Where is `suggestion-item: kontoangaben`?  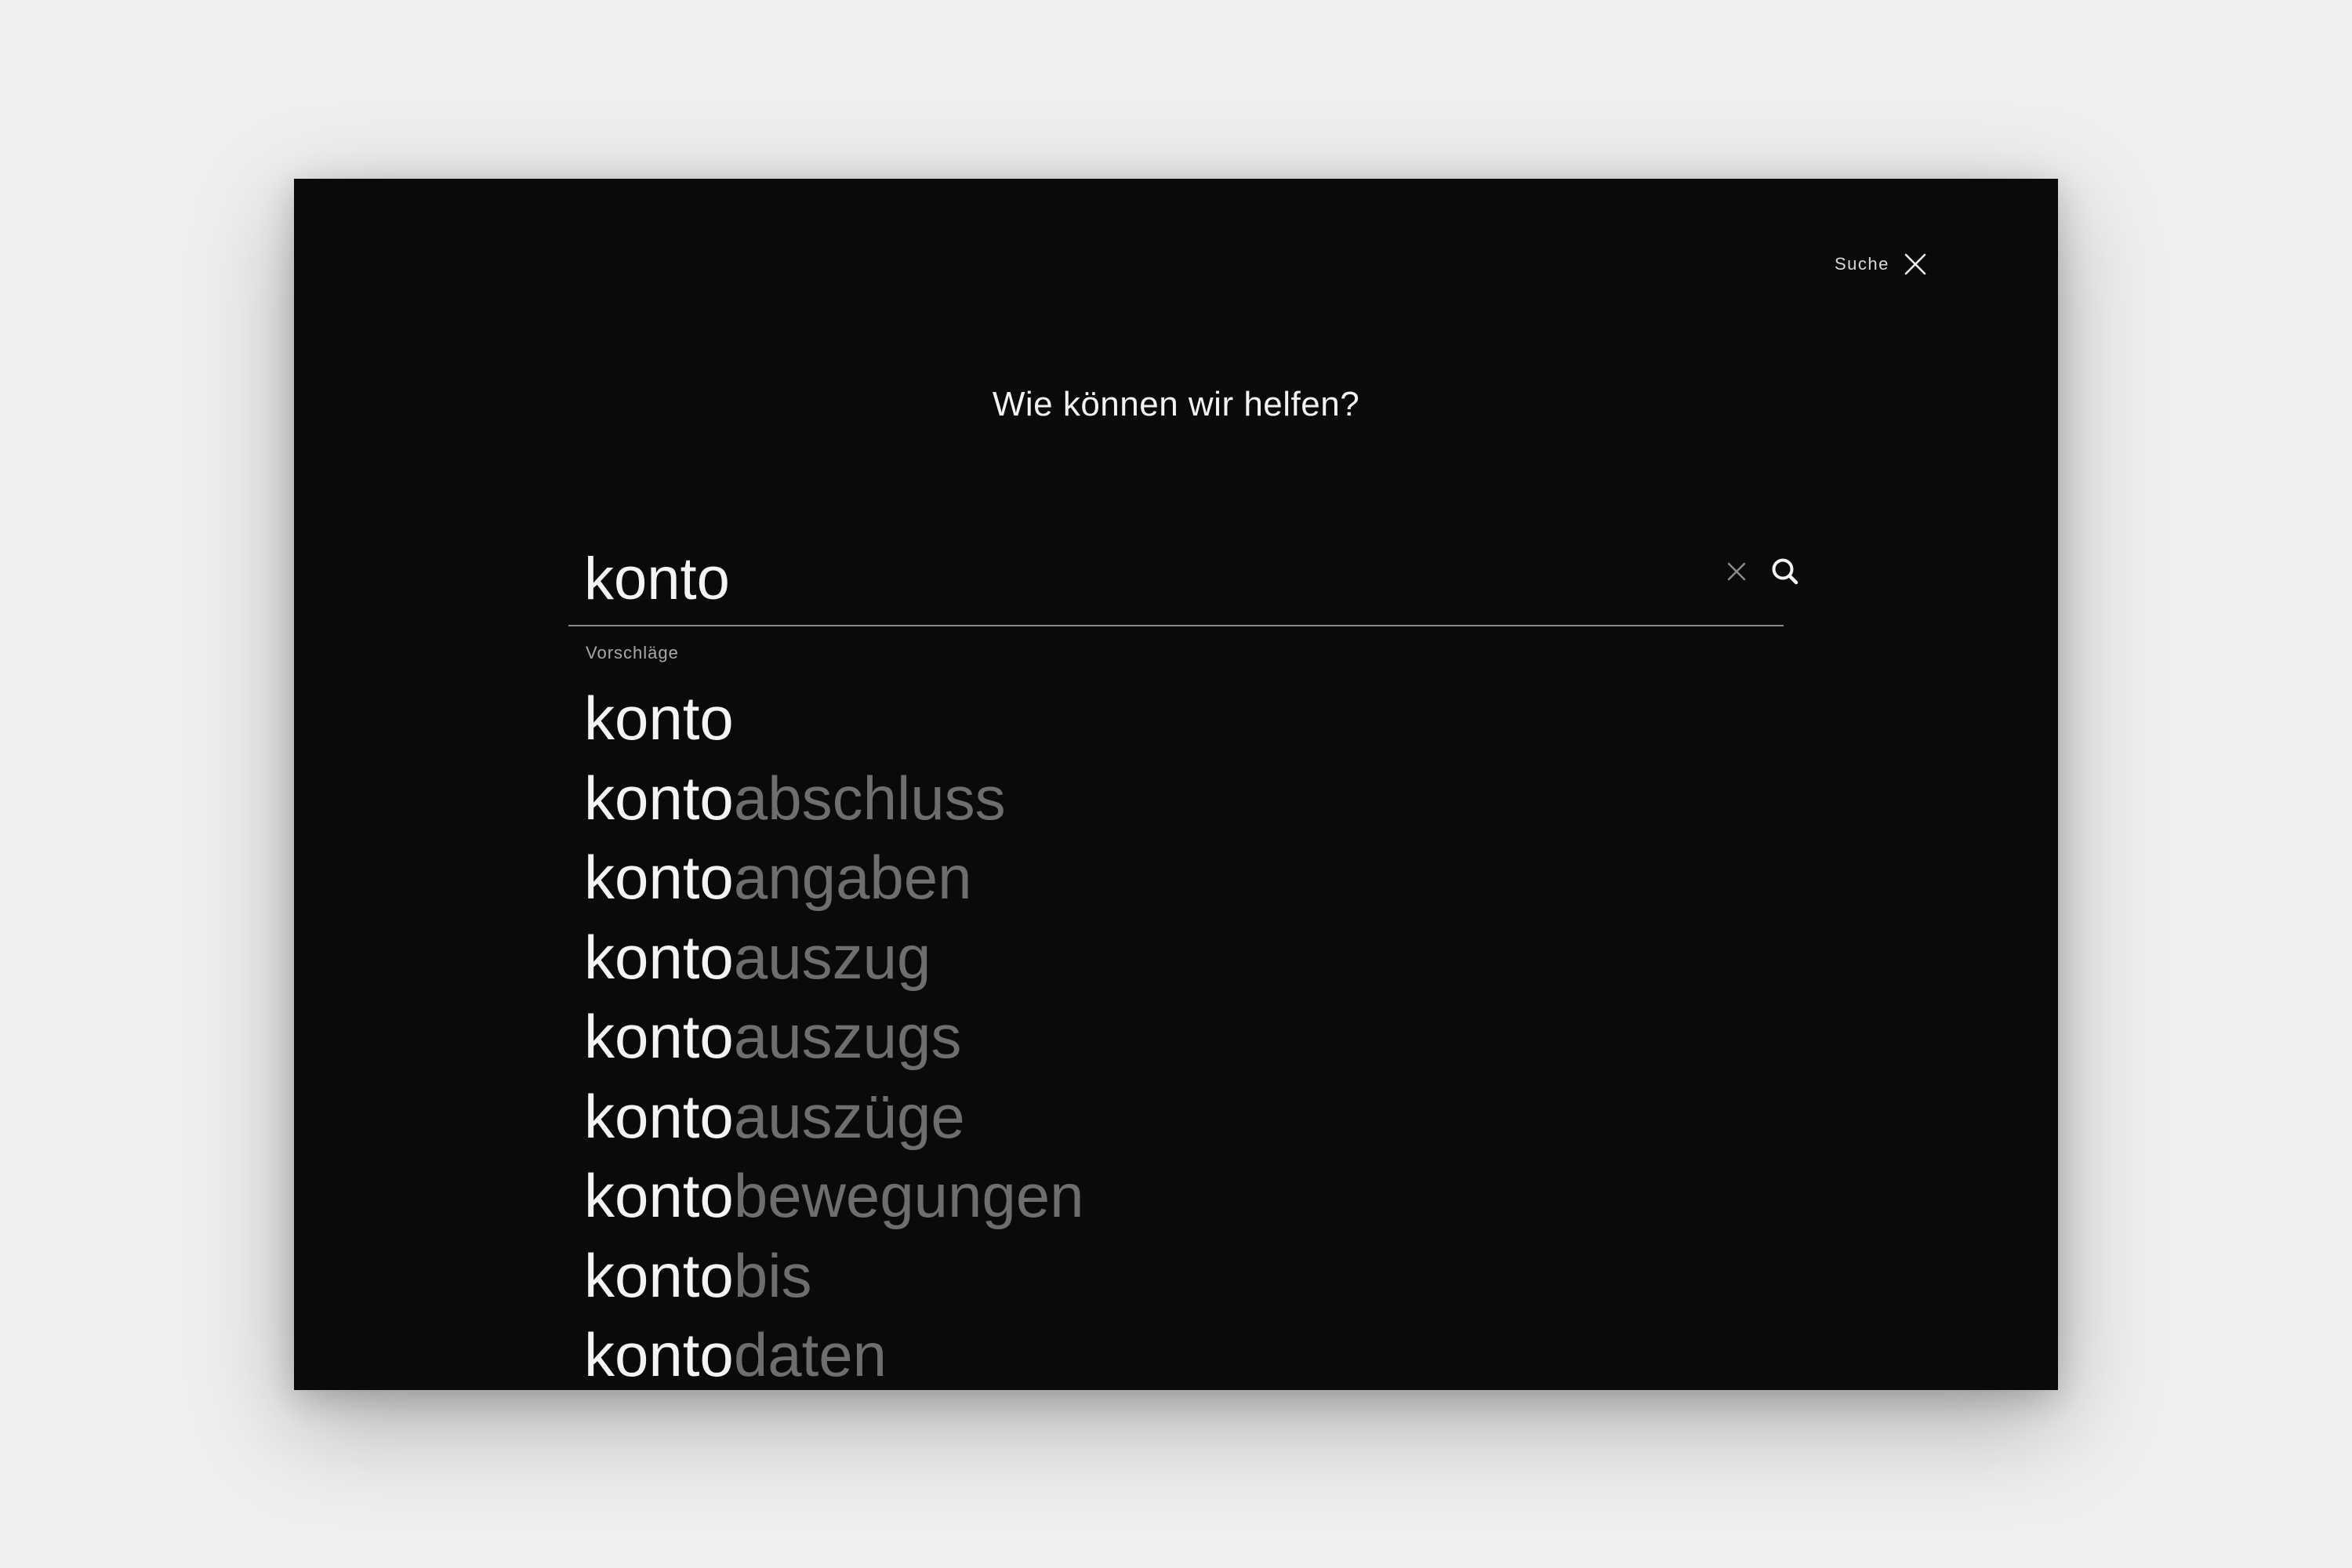 suggestion-item: kontoangaben is located at coordinates (834, 878).